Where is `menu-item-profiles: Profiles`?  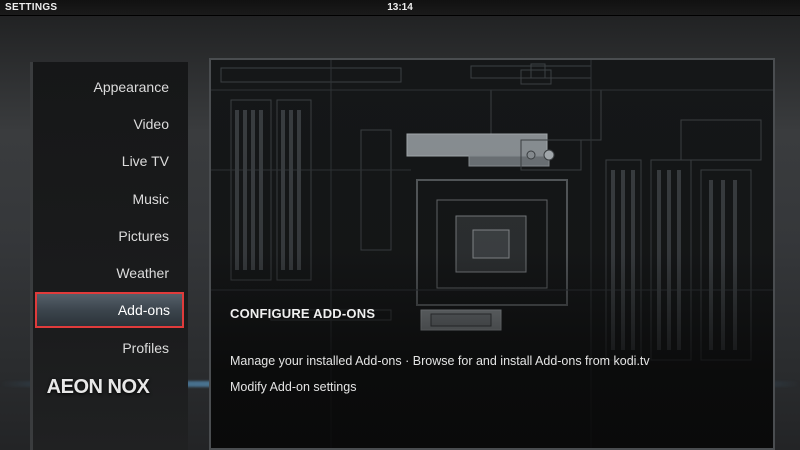
menu-item-profiles: Profiles is located at coordinates (108, 348).